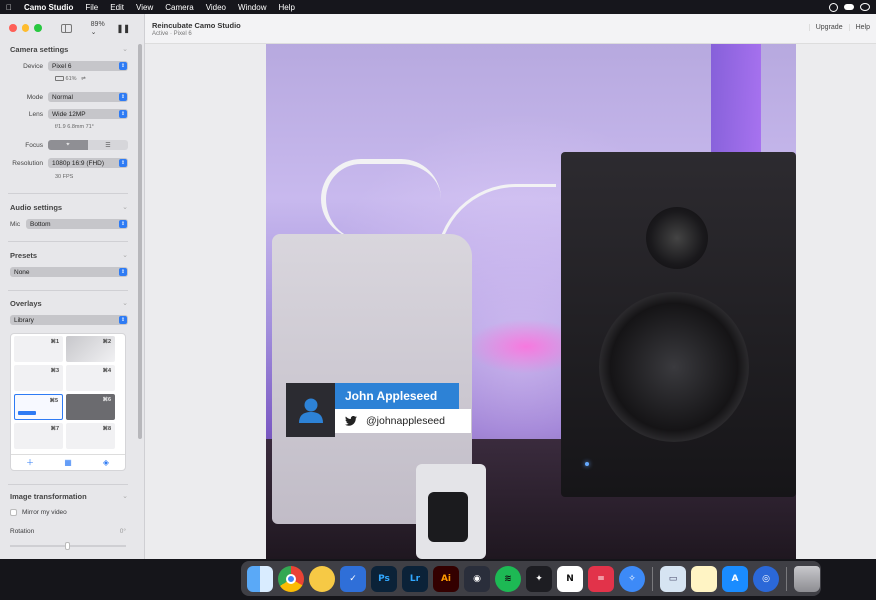 The image size is (876, 600). What do you see at coordinates (13, 28) in the screenshot?
I see `close-button` at bounding box center [13, 28].